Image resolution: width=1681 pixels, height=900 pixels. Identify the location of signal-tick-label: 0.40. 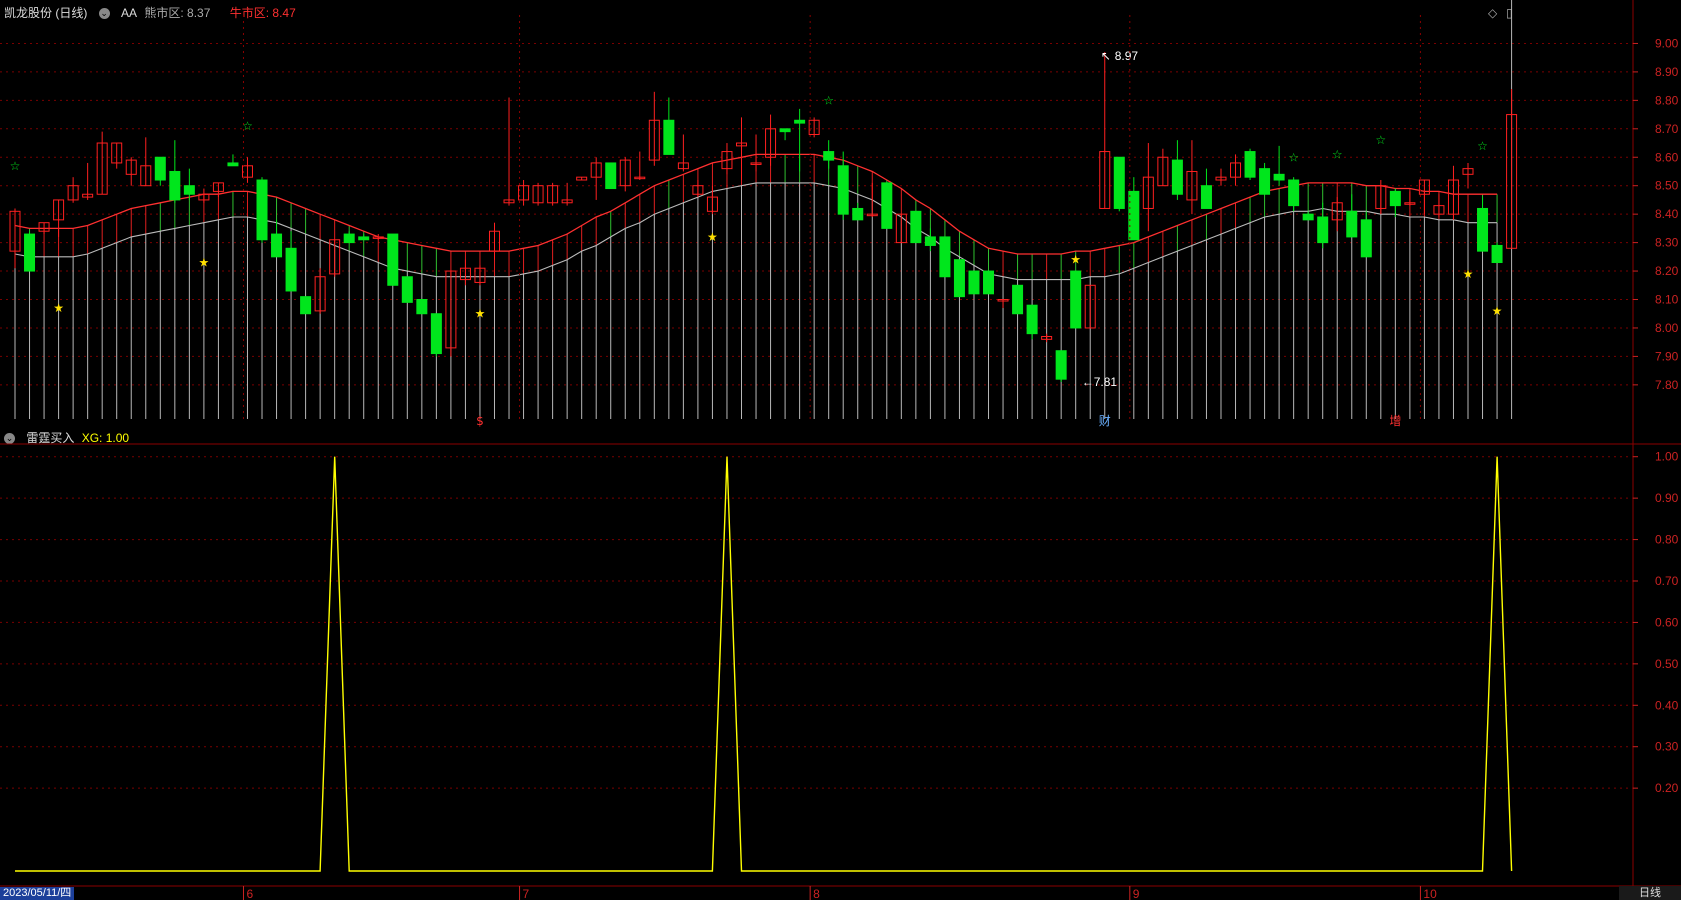
(1667, 705).